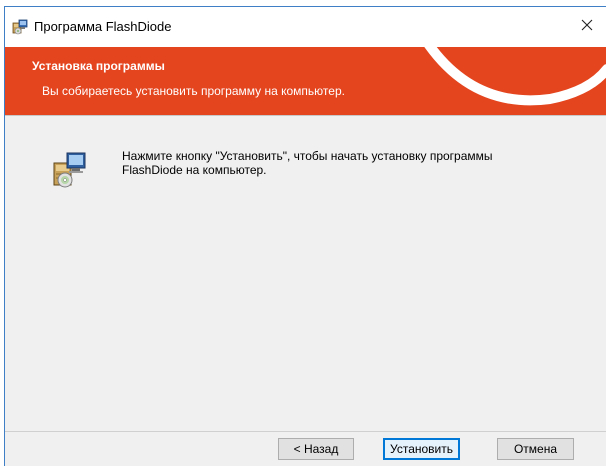 The width and height of the screenshot is (608, 468). I want to click on window-title: Программа FlashDiode, so click(103, 26).